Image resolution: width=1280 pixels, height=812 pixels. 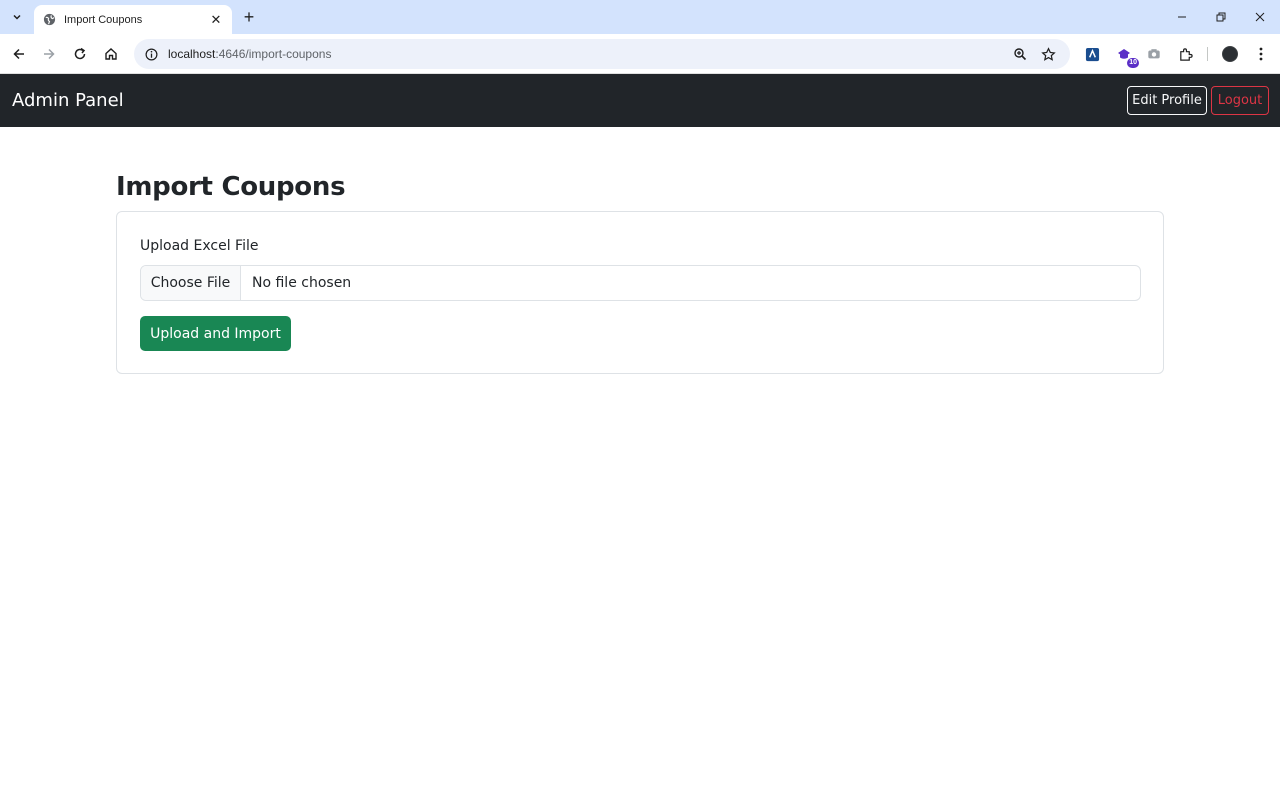 I want to click on restore-icon, so click(x=1221, y=17).